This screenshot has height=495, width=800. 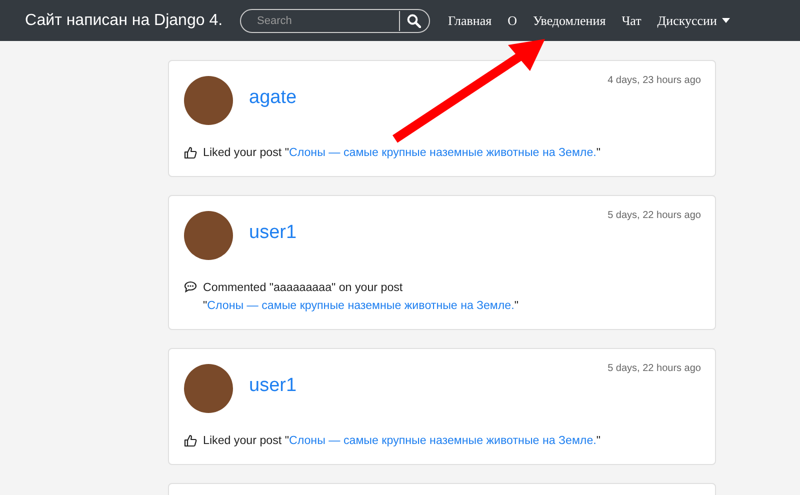 I want to click on search-field: Search, so click(x=335, y=20).